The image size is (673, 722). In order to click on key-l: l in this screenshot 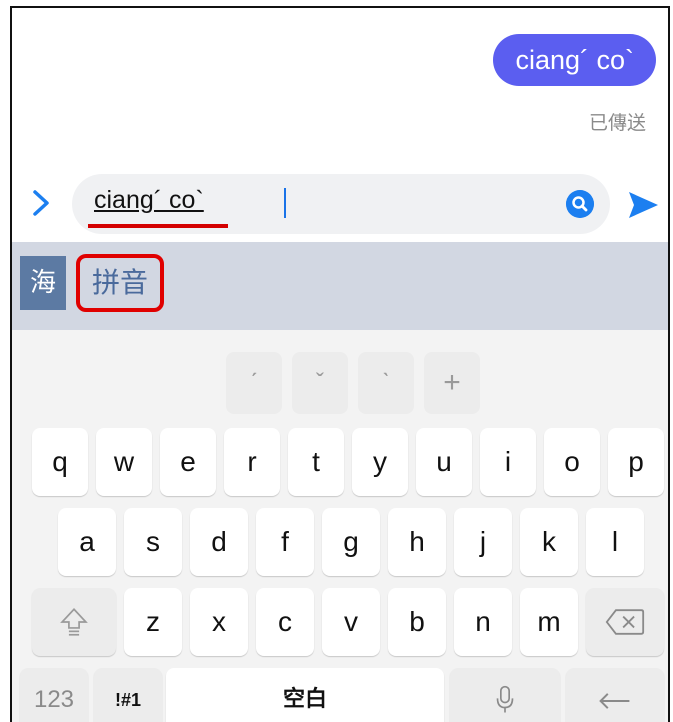, I will do `click(615, 542)`.